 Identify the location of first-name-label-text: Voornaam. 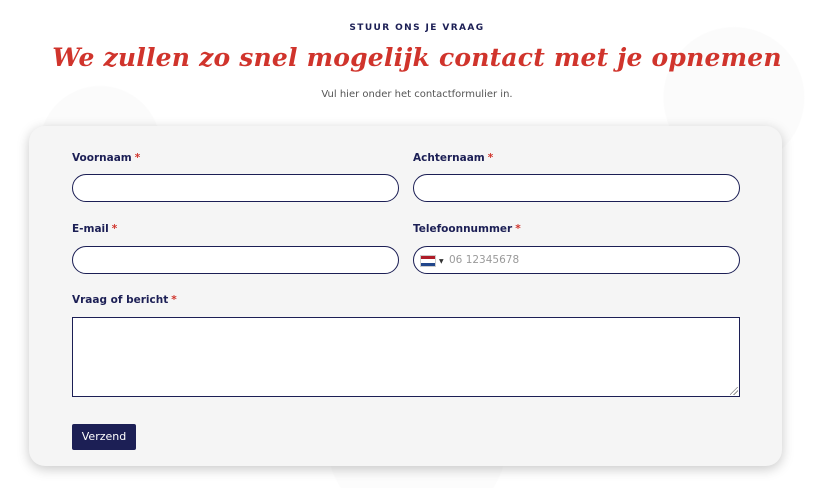
(102, 158).